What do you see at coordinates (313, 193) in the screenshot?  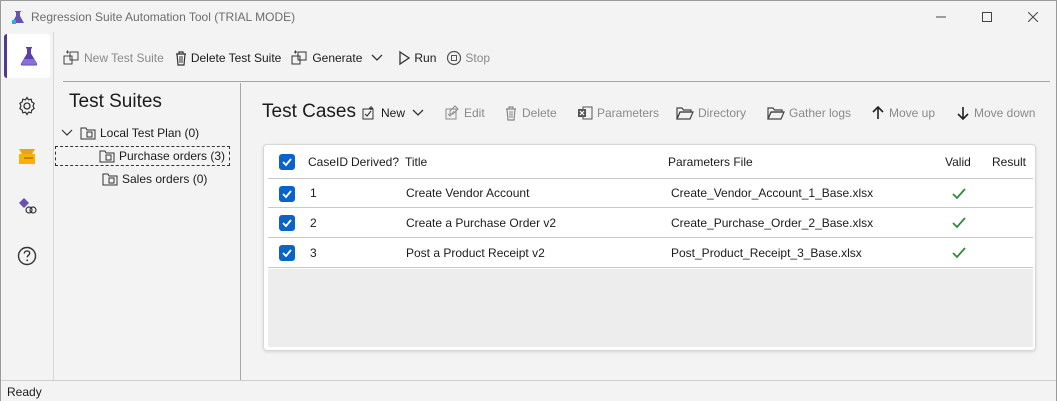 I see `row-caseid: 1` at bounding box center [313, 193].